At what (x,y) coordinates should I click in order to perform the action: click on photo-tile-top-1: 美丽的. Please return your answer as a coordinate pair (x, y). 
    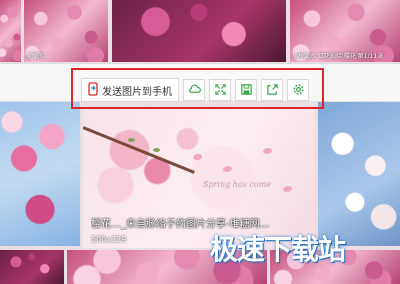
    Looking at the image, I should click on (66, 31).